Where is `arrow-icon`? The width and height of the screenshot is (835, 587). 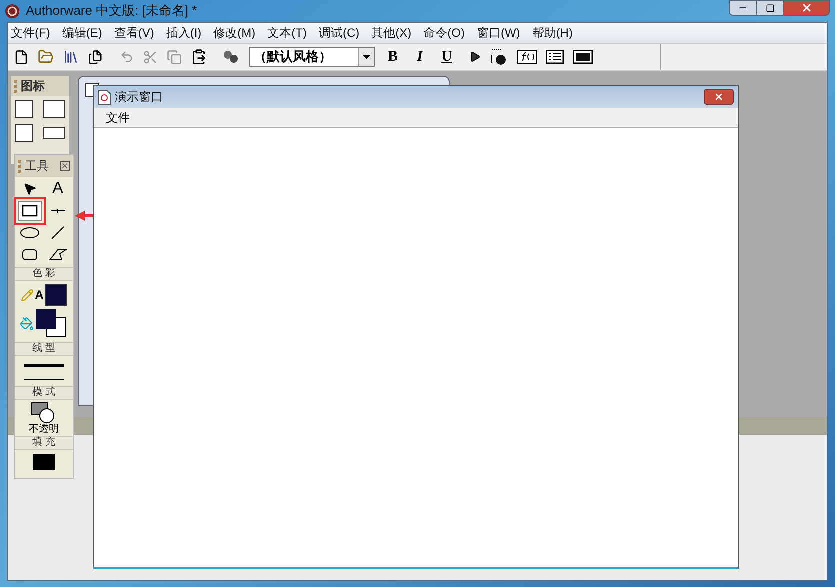 arrow-icon is located at coordinates (85, 216).